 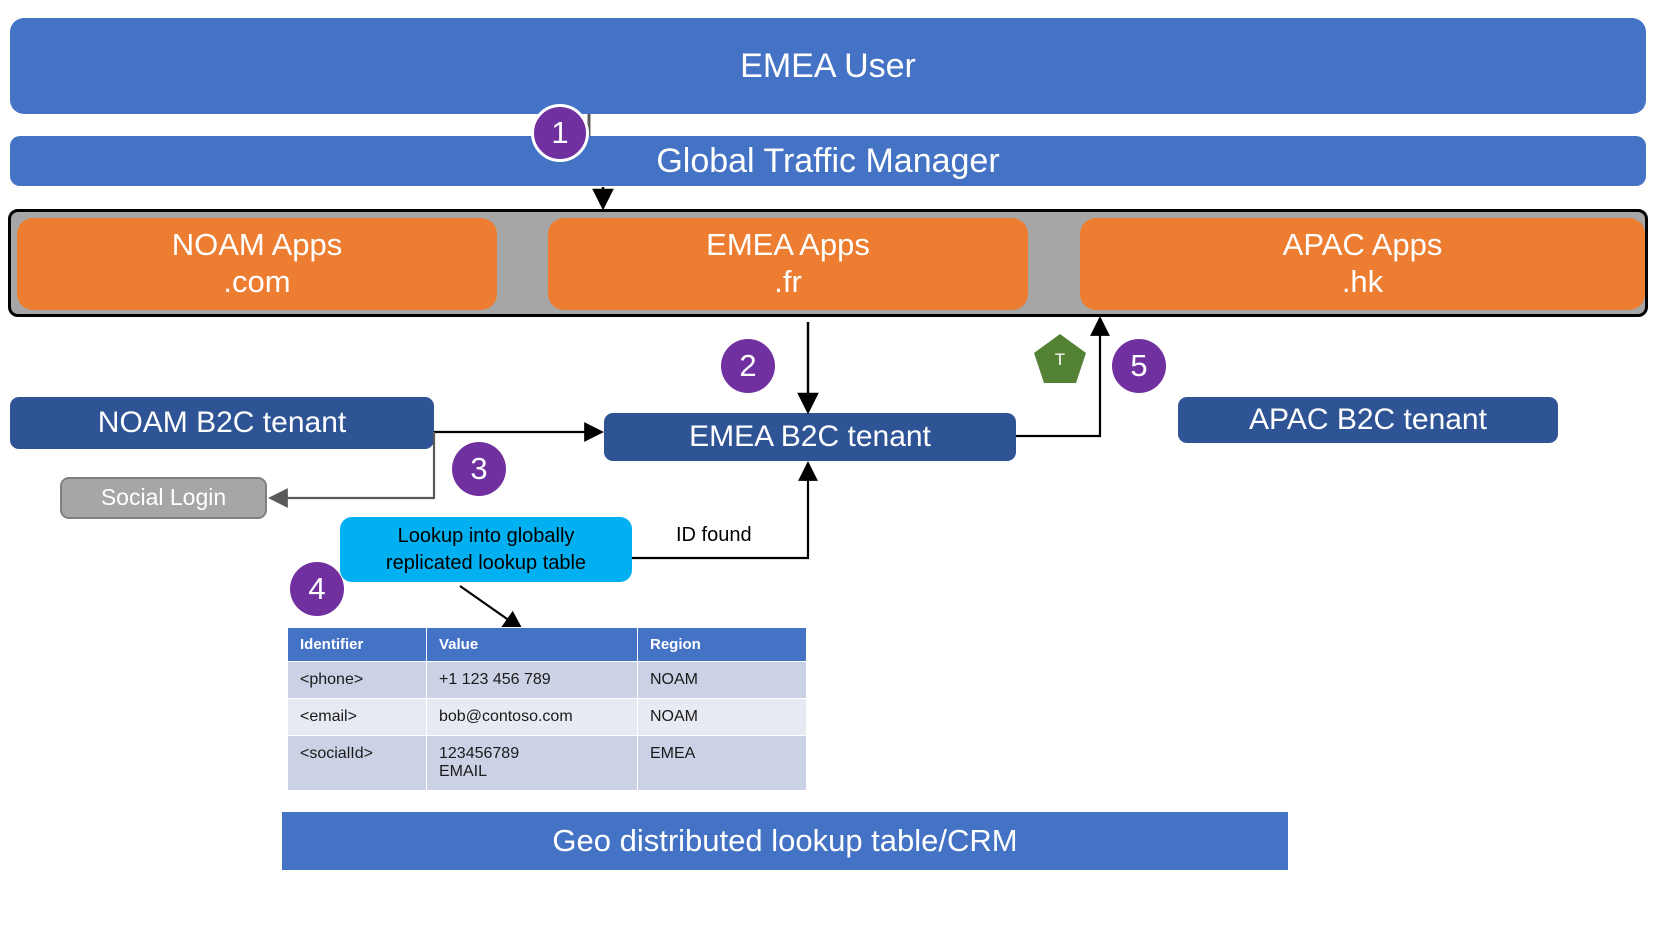 I want to click on geo-lookup-crm-bar: Geo distributed lookup table/CRM, so click(x=785, y=841).